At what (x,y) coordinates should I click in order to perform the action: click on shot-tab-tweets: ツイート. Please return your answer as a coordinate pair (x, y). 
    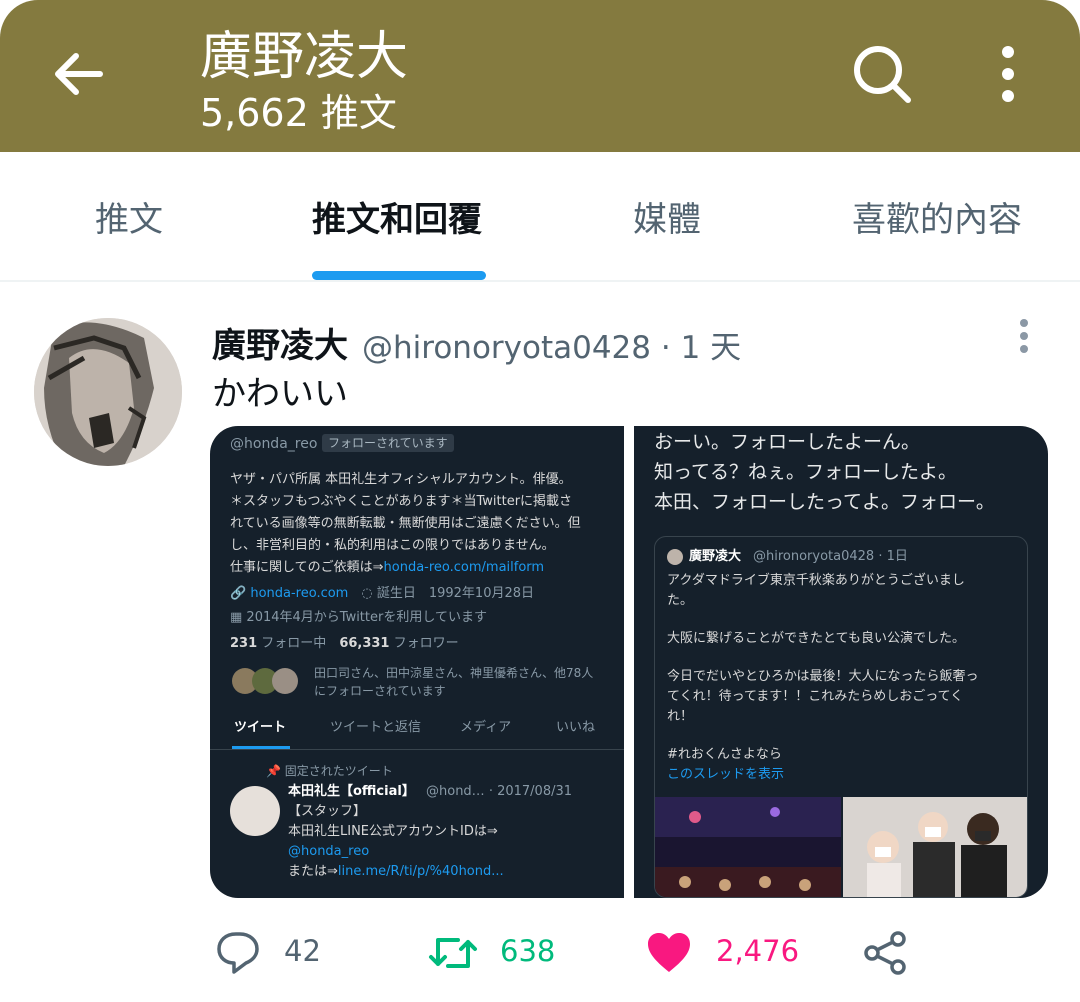
    Looking at the image, I should click on (260, 727).